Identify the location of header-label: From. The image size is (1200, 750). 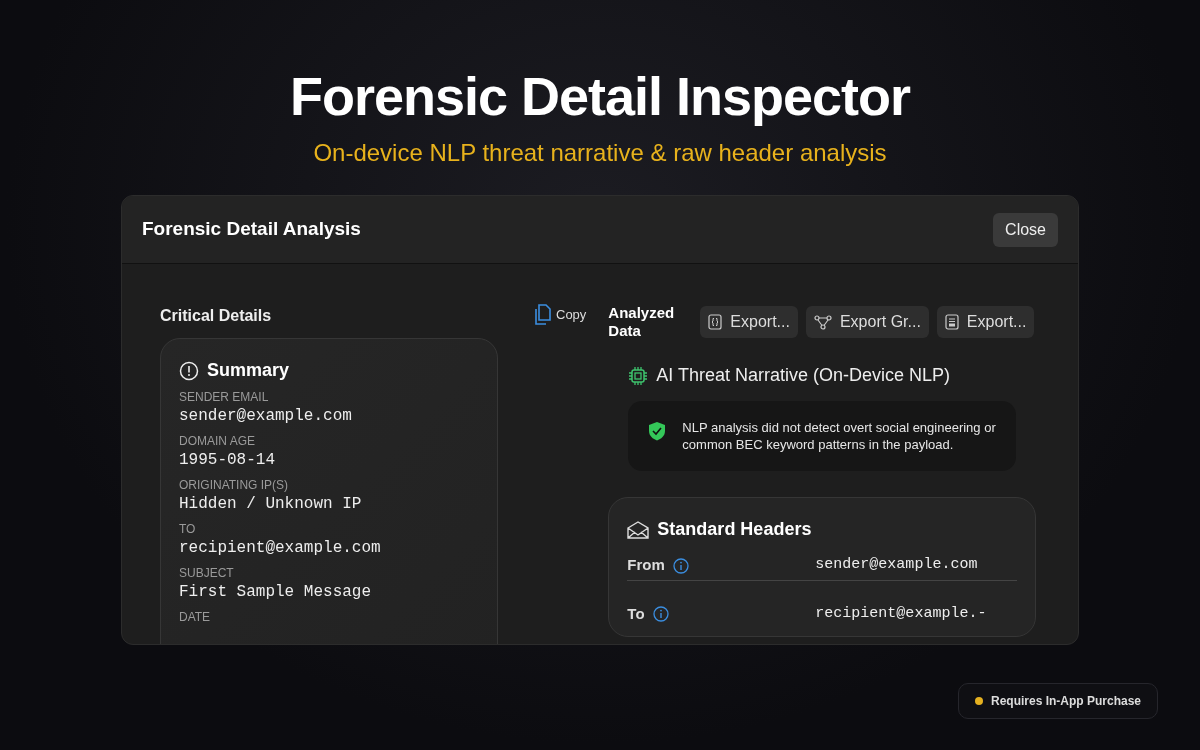
(646, 565).